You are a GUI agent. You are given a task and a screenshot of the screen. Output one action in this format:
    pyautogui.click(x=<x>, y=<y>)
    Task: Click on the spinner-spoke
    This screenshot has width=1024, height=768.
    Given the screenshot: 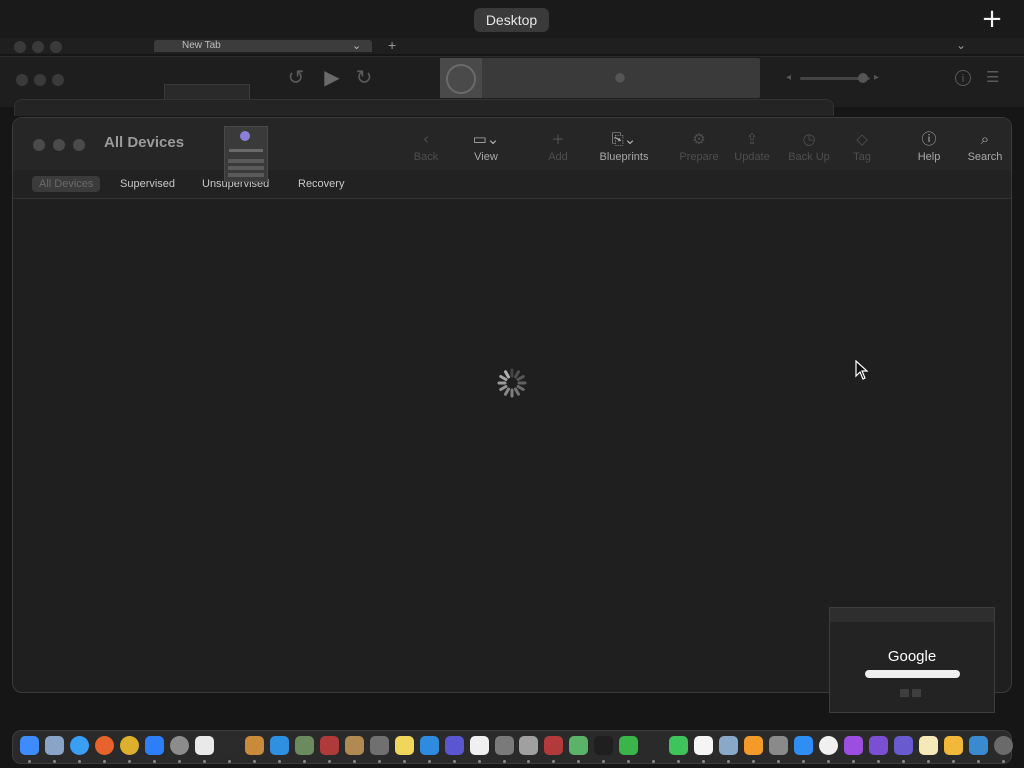 What is the action you would take?
    pyautogui.click(x=507, y=374)
    